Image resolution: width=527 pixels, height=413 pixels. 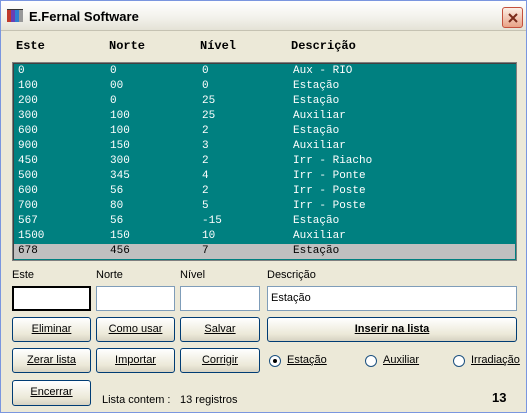 What do you see at coordinates (28, 221) in the screenshot?
I see `list-cell: 567` at bounding box center [28, 221].